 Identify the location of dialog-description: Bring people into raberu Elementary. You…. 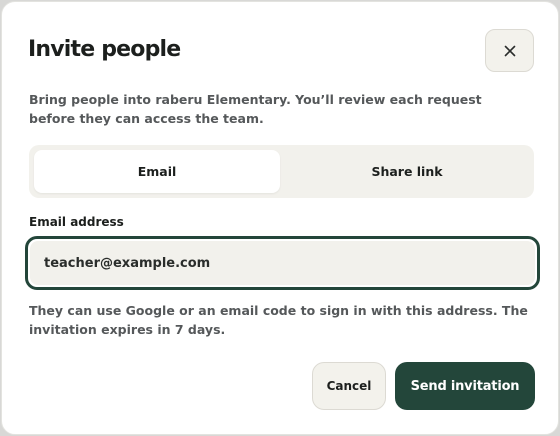
(255, 109).